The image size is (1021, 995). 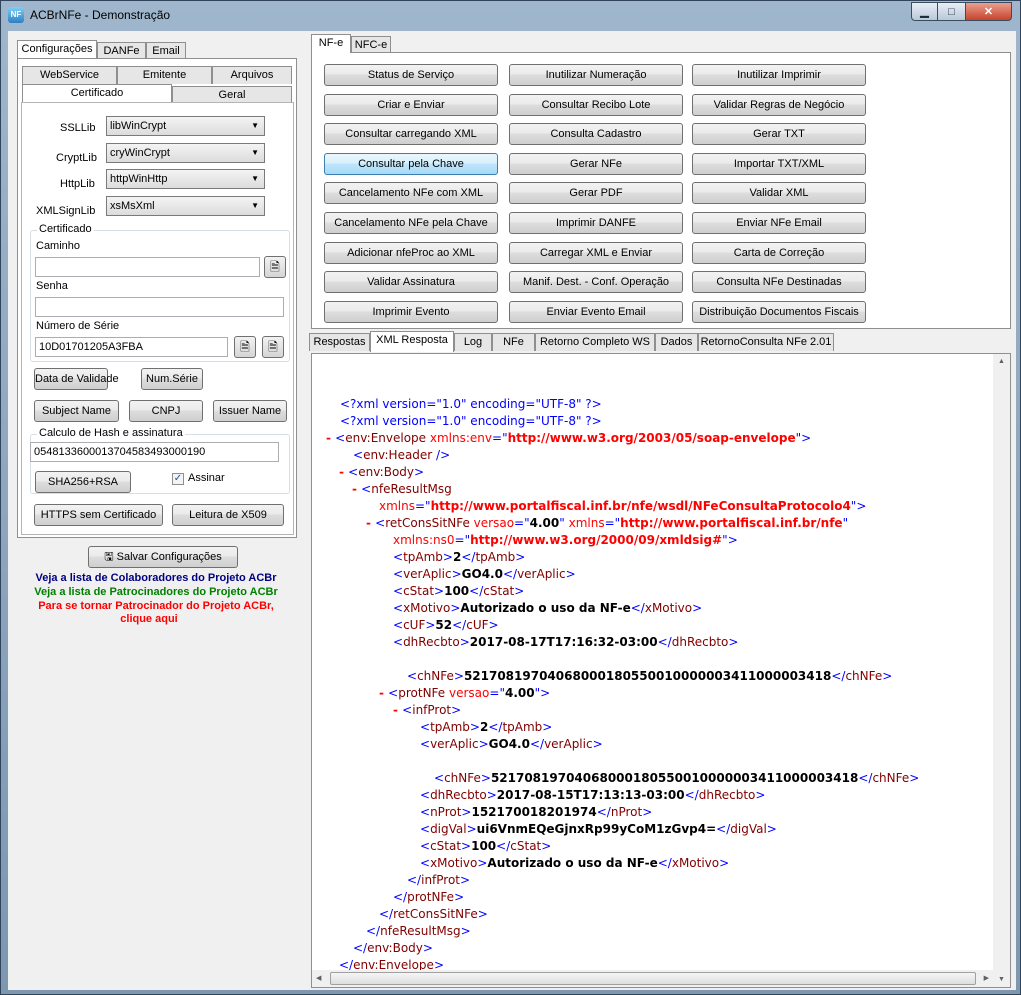 I want to click on cryptlib-select: cryWinCrypt ▼, so click(x=185, y=153).